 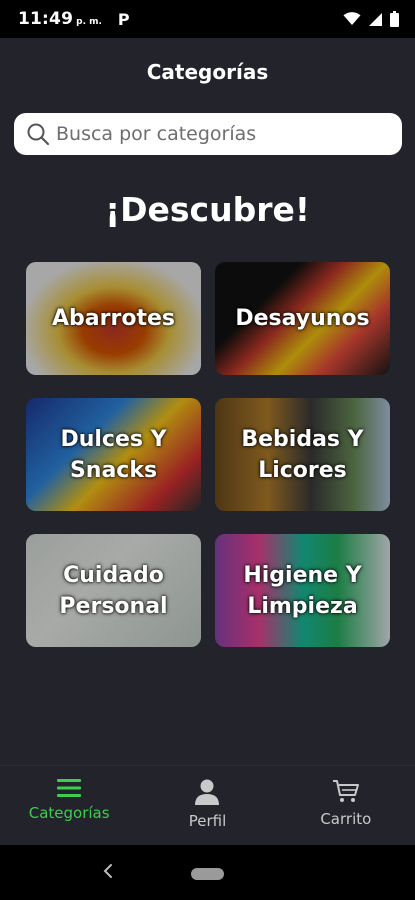 I want to click on category-label: Desayunos, so click(x=302, y=318).